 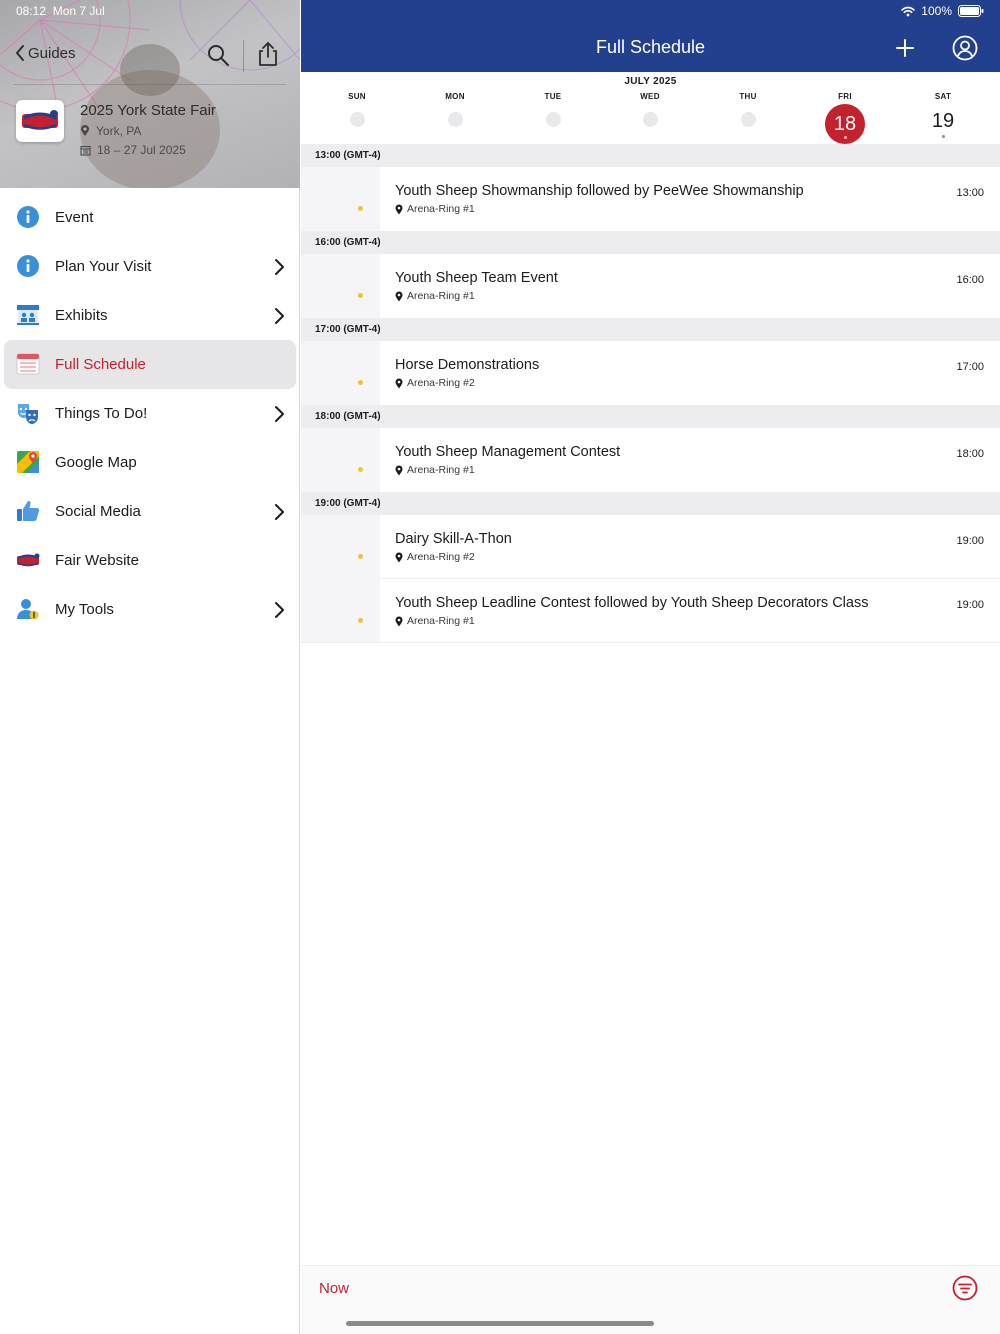 I want to click on status-clock: 08:12, so click(x=31, y=11).